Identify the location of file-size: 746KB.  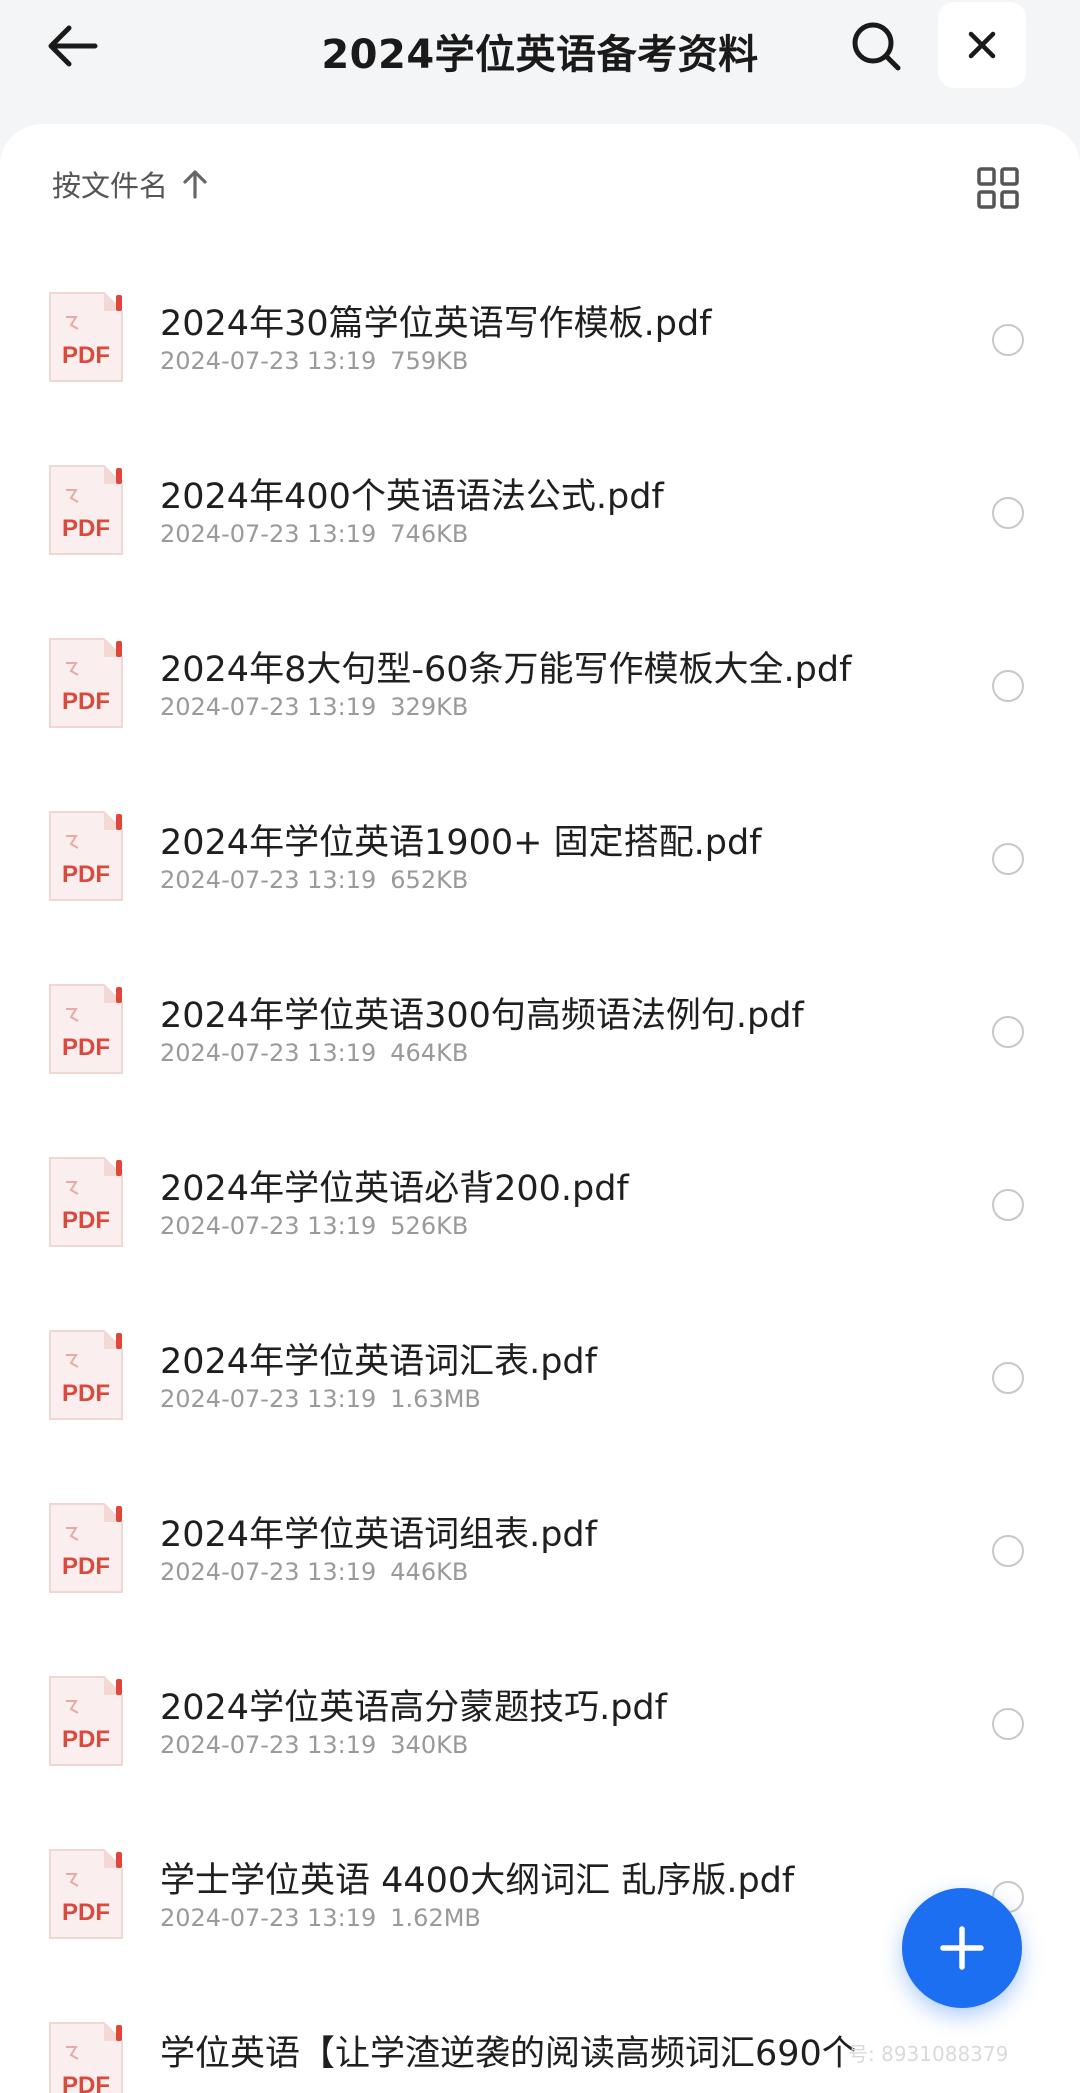
(429, 534).